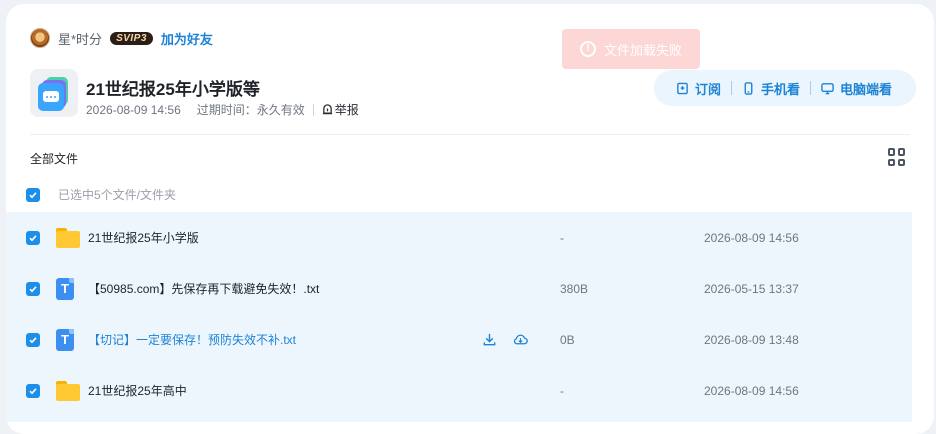 Image resolution: width=936 pixels, height=434 pixels. What do you see at coordinates (708, 89) in the screenshot?
I see `subscribe-label: 订阅` at bounding box center [708, 89].